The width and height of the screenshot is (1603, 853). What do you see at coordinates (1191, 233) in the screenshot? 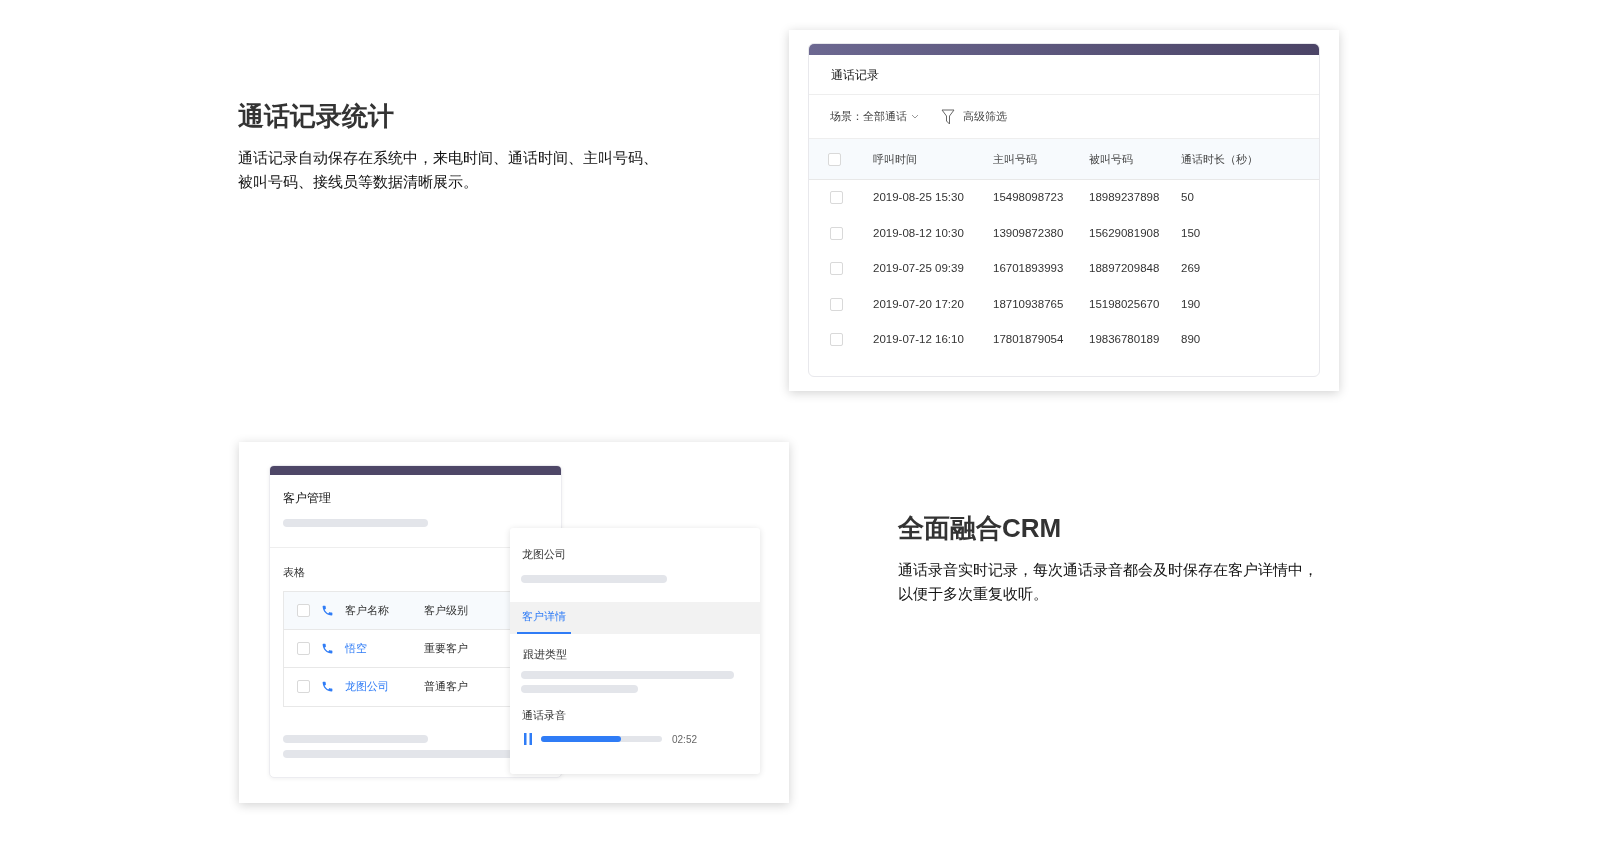
I see `table-cell-text: 150` at bounding box center [1191, 233].